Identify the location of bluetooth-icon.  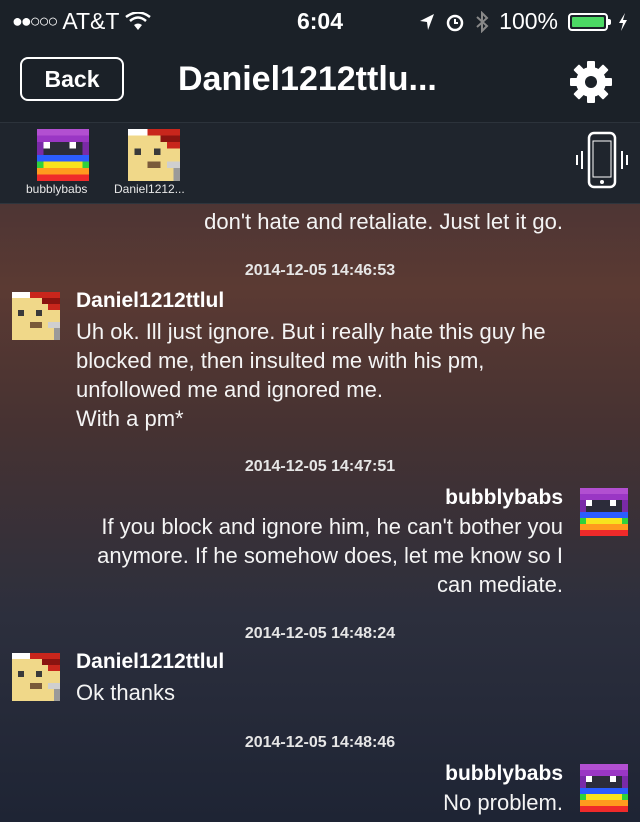
(482, 21).